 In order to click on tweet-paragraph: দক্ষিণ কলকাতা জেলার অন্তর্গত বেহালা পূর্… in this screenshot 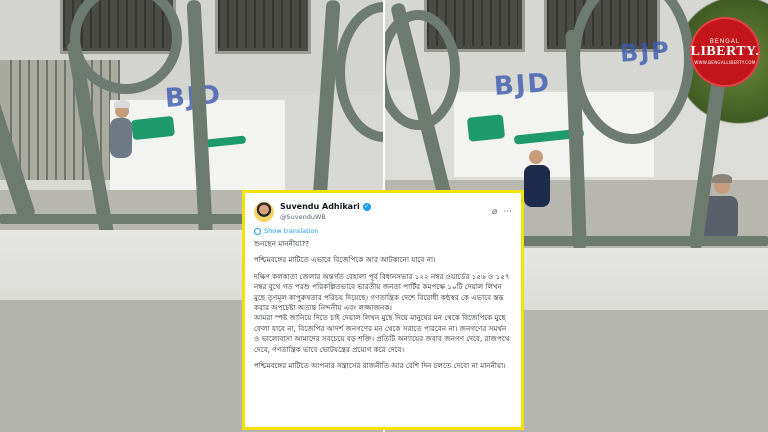, I will do `click(382, 292)`.